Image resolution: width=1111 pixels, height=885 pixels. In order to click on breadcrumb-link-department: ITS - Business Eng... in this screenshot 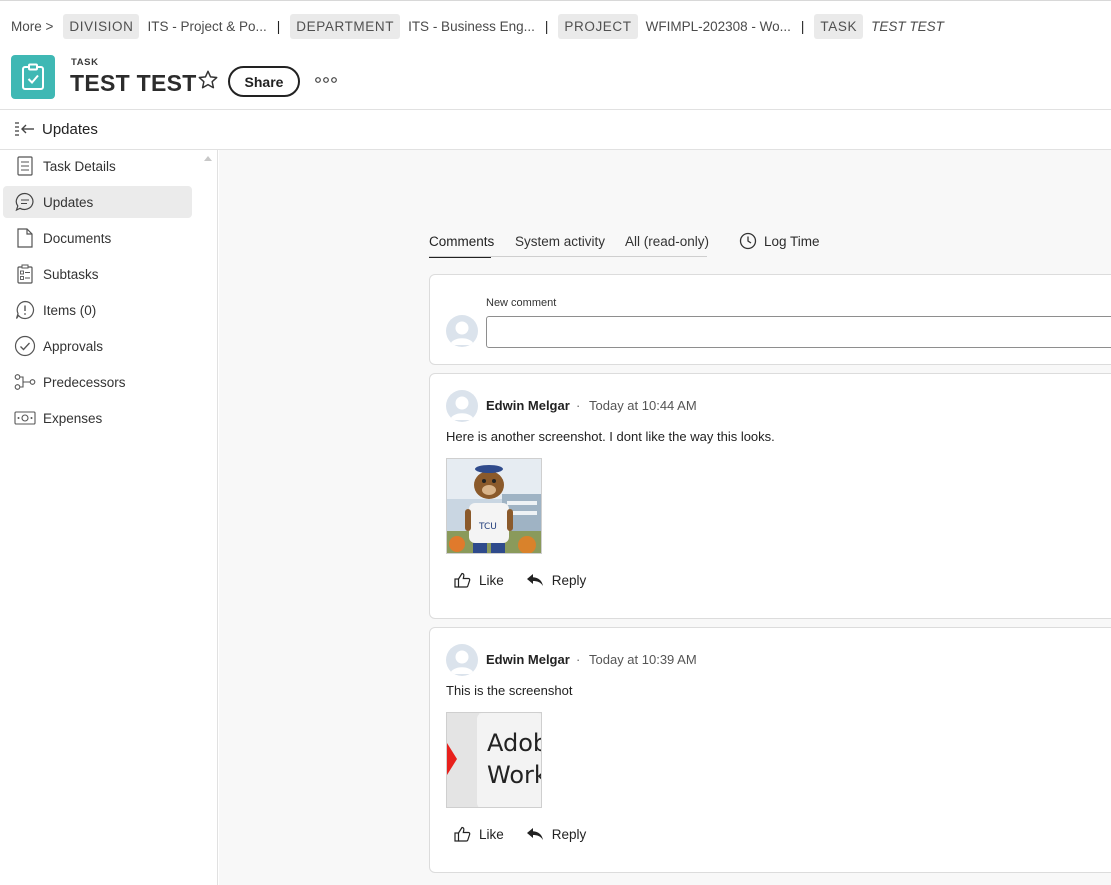, I will do `click(471, 26)`.